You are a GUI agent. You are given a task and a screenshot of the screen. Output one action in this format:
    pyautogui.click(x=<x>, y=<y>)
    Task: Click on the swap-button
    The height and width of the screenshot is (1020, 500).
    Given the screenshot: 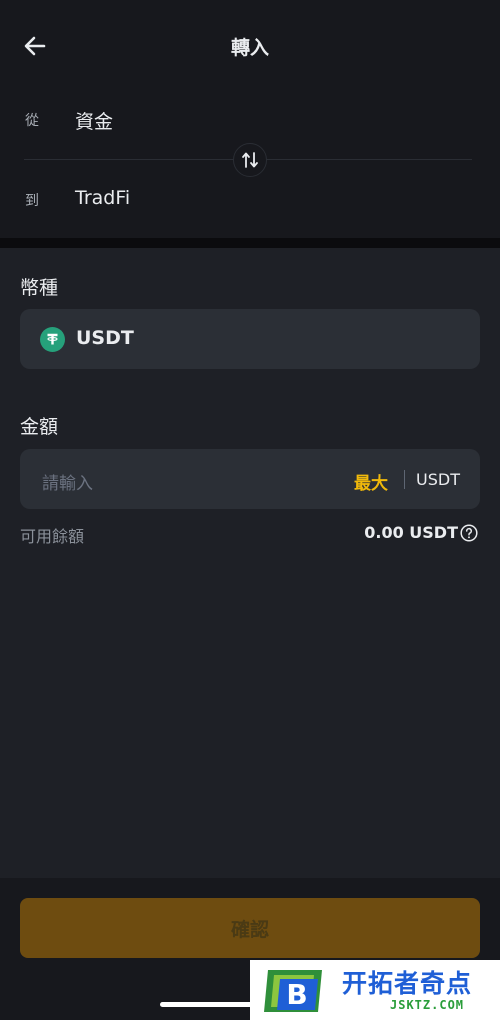 What is the action you would take?
    pyautogui.click(x=250, y=160)
    